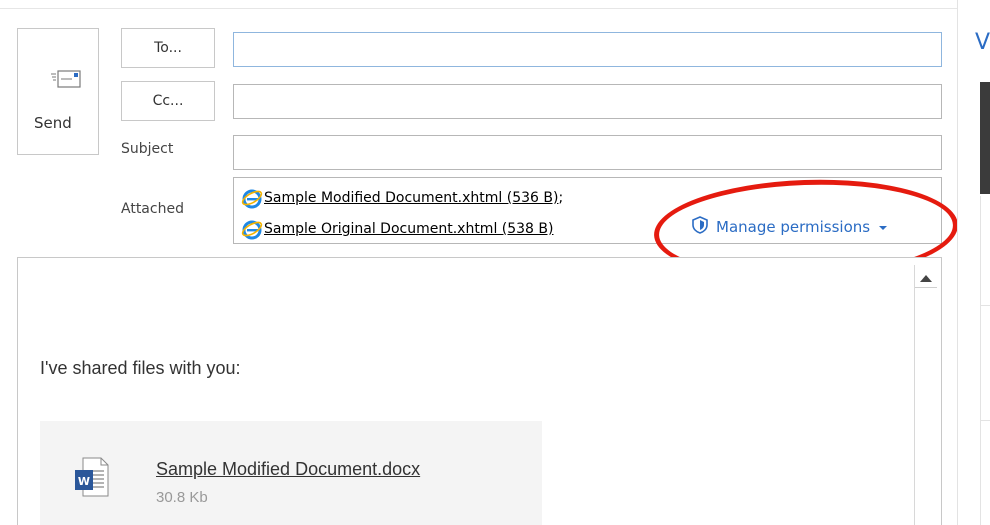 The image size is (990, 525). What do you see at coordinates (587, 49) in the screenshot?
I see `to-field` at bounding box center [587, 49].